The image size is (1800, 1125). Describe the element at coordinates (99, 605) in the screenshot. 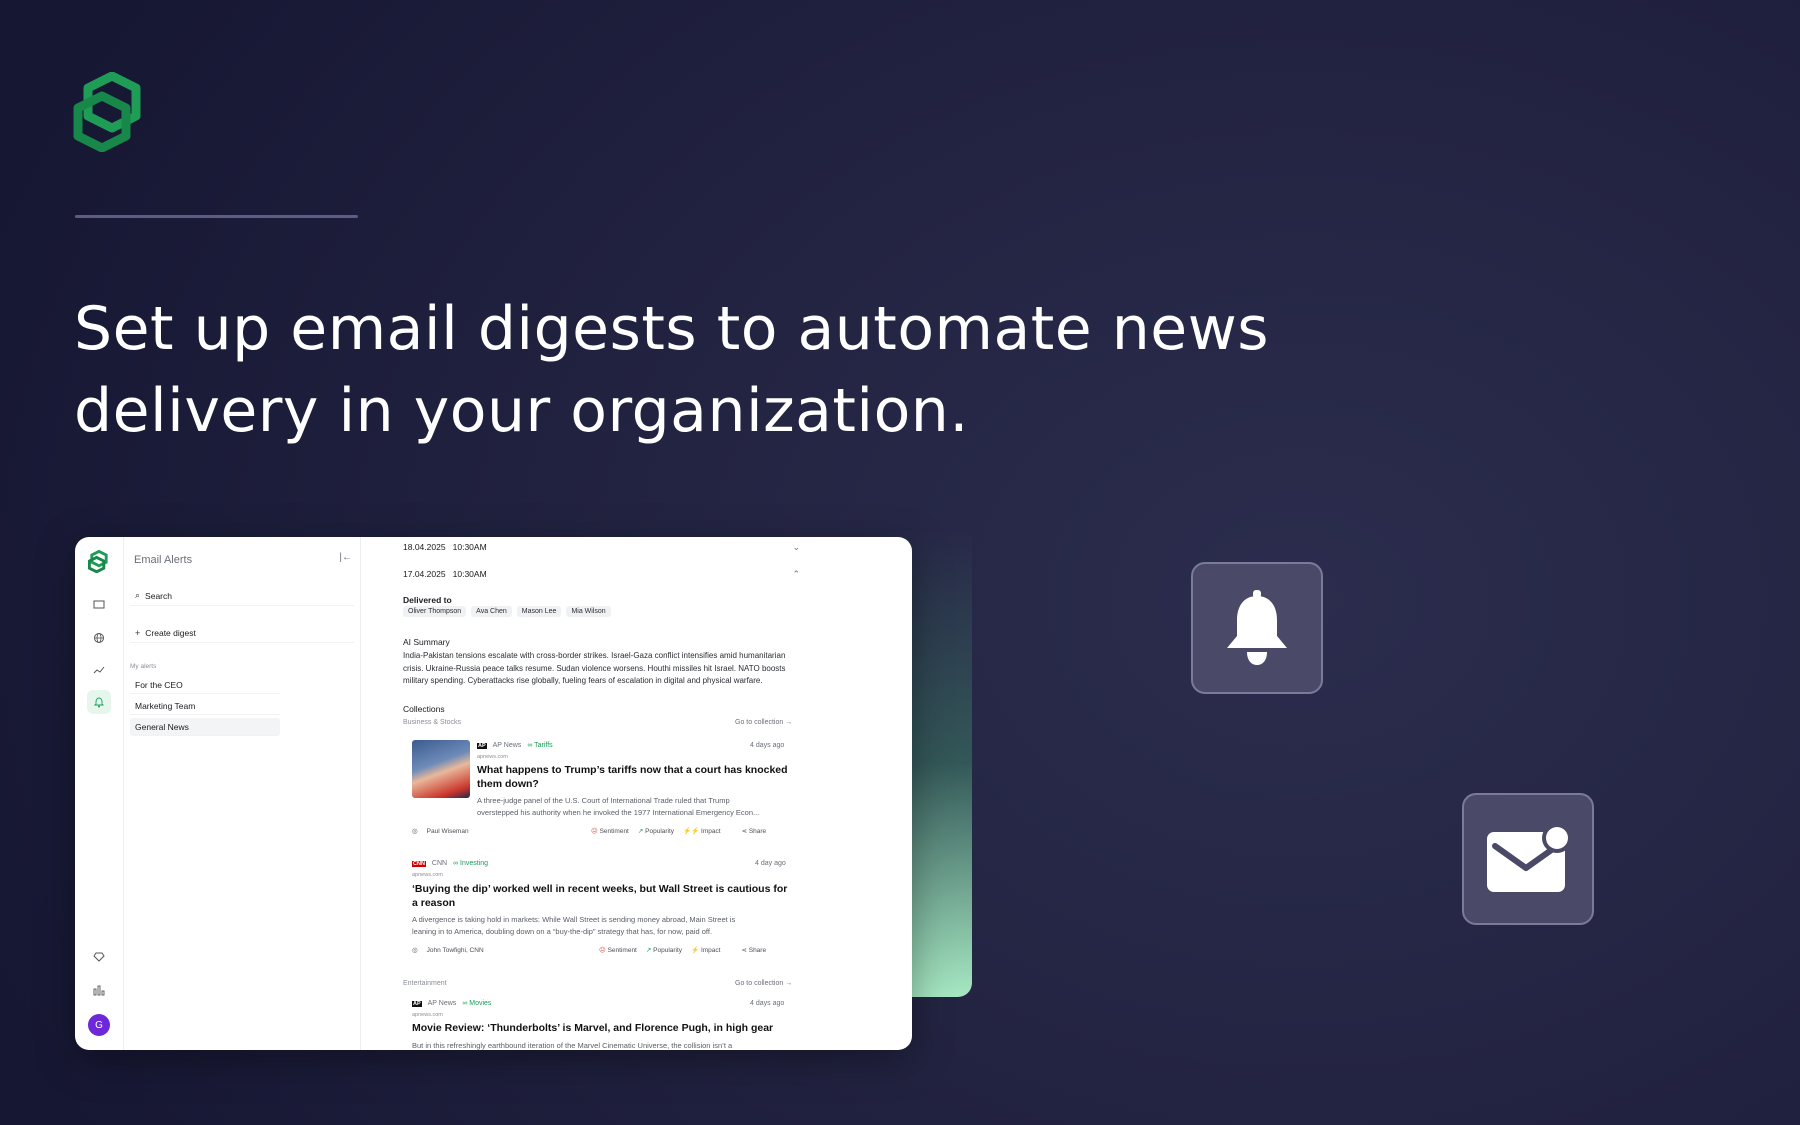

I see `monitor-icon` at that location.